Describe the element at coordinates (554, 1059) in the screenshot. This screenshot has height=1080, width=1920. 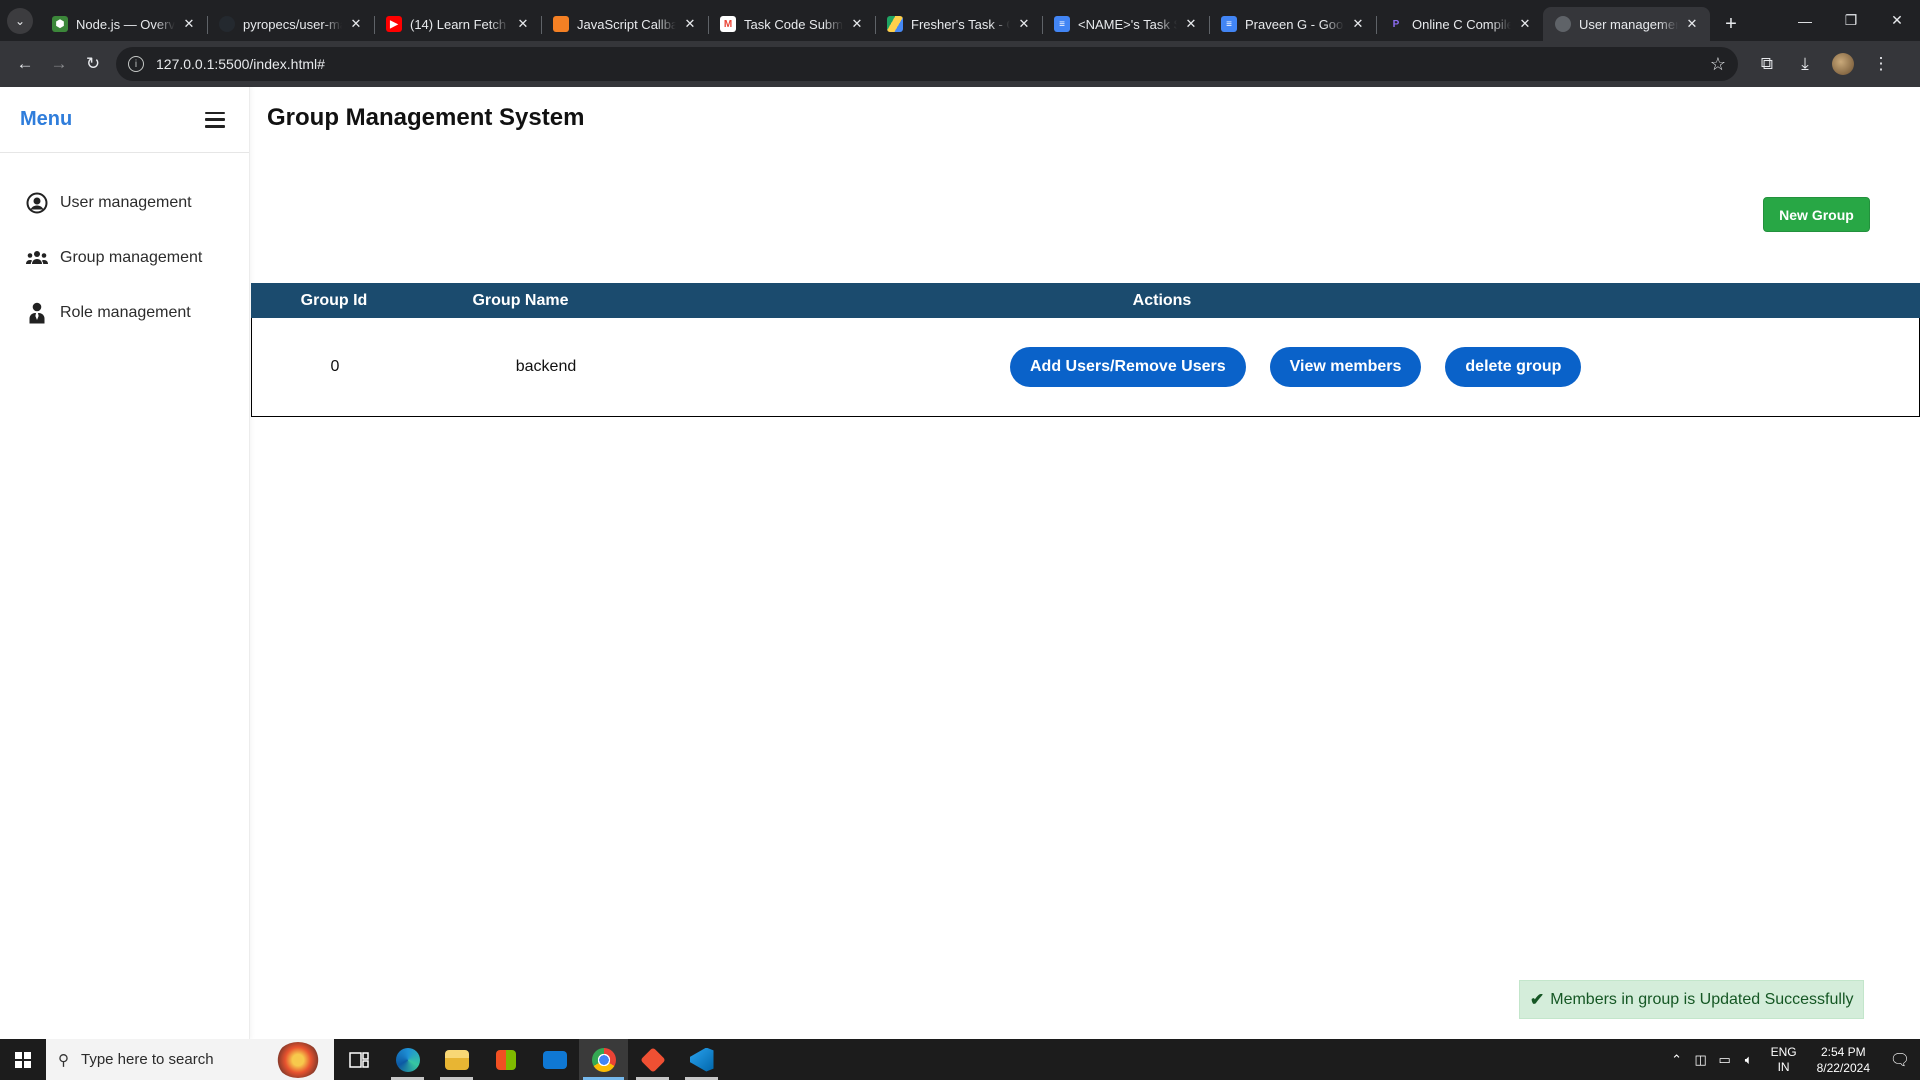
I see `mail-icon` at that location.